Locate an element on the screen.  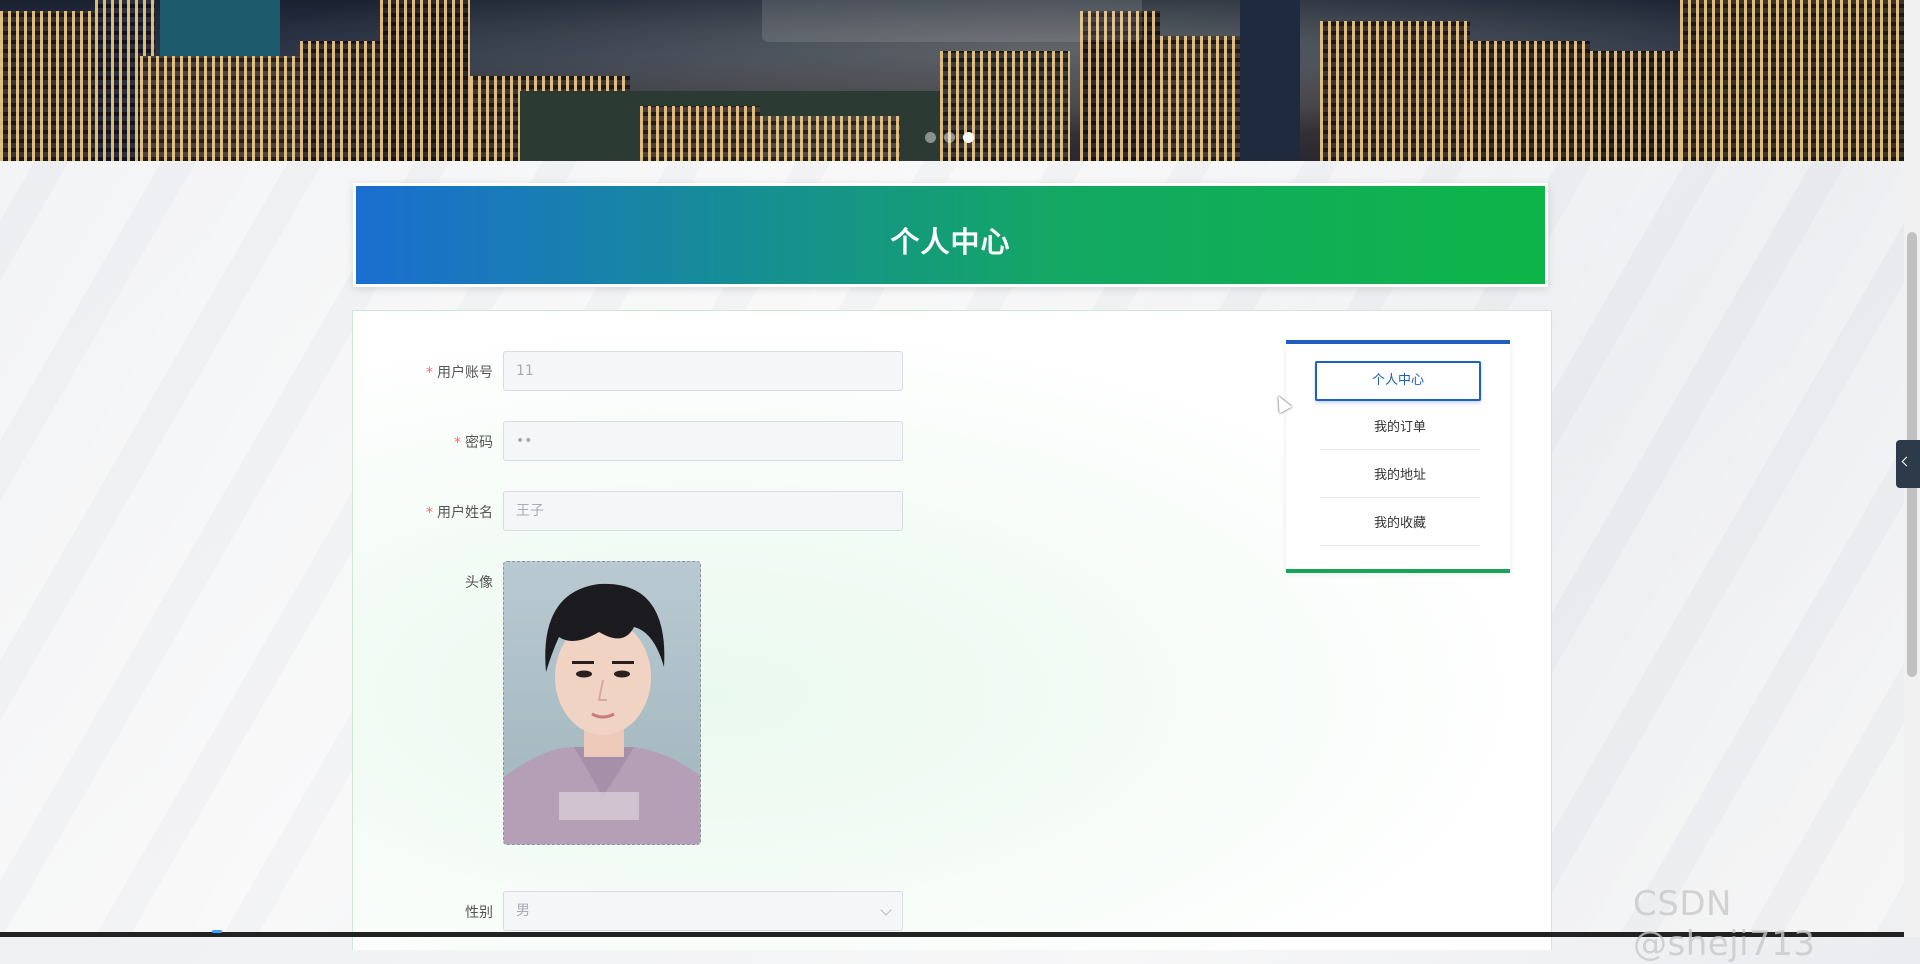
gender-value: 男 is located at coordinates (523, 911).